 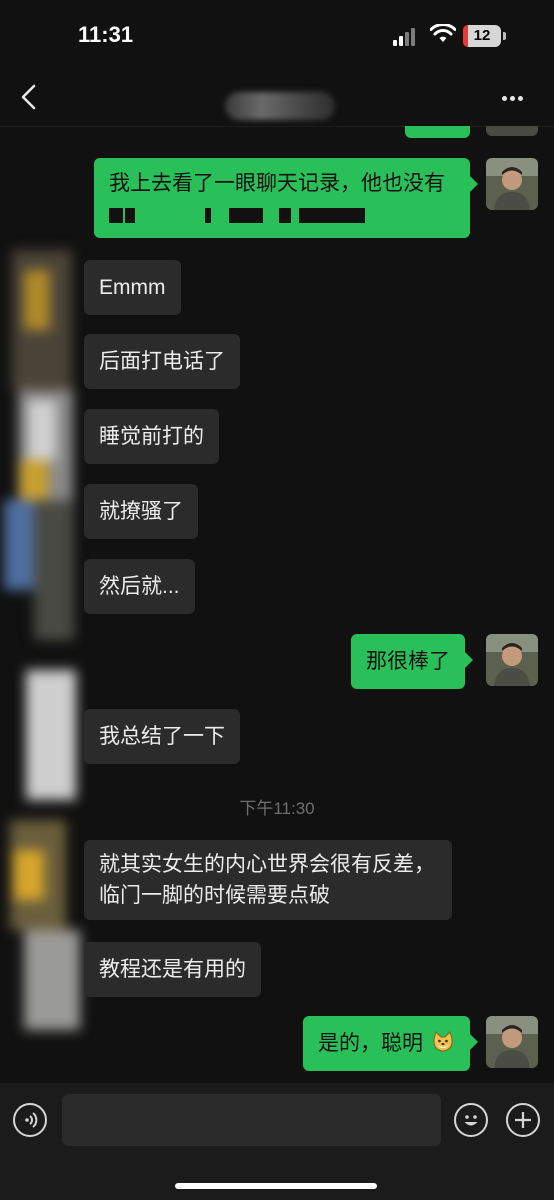 I want to click on emoji-button, so click(x=471, y=1120).